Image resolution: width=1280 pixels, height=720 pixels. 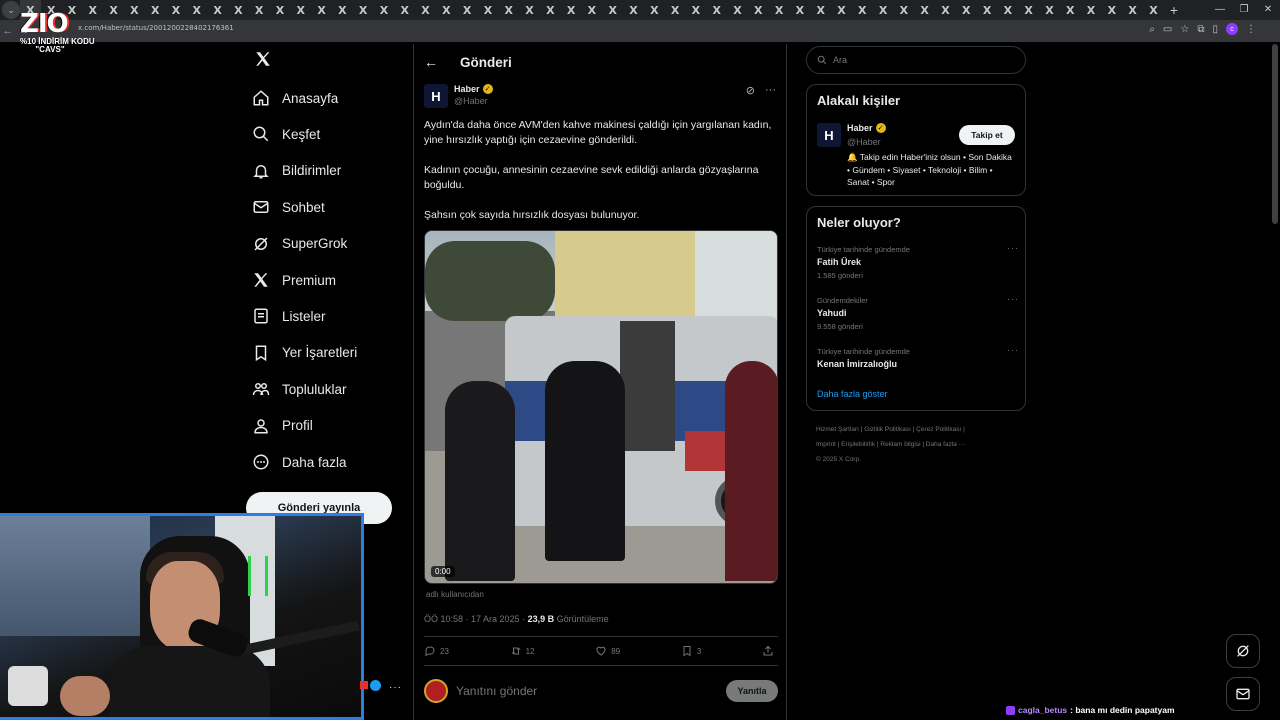 What do you see at coordinates (860, 128) in the screenshot?
I see `related-name: Haber` at bounding box center [860, 128].